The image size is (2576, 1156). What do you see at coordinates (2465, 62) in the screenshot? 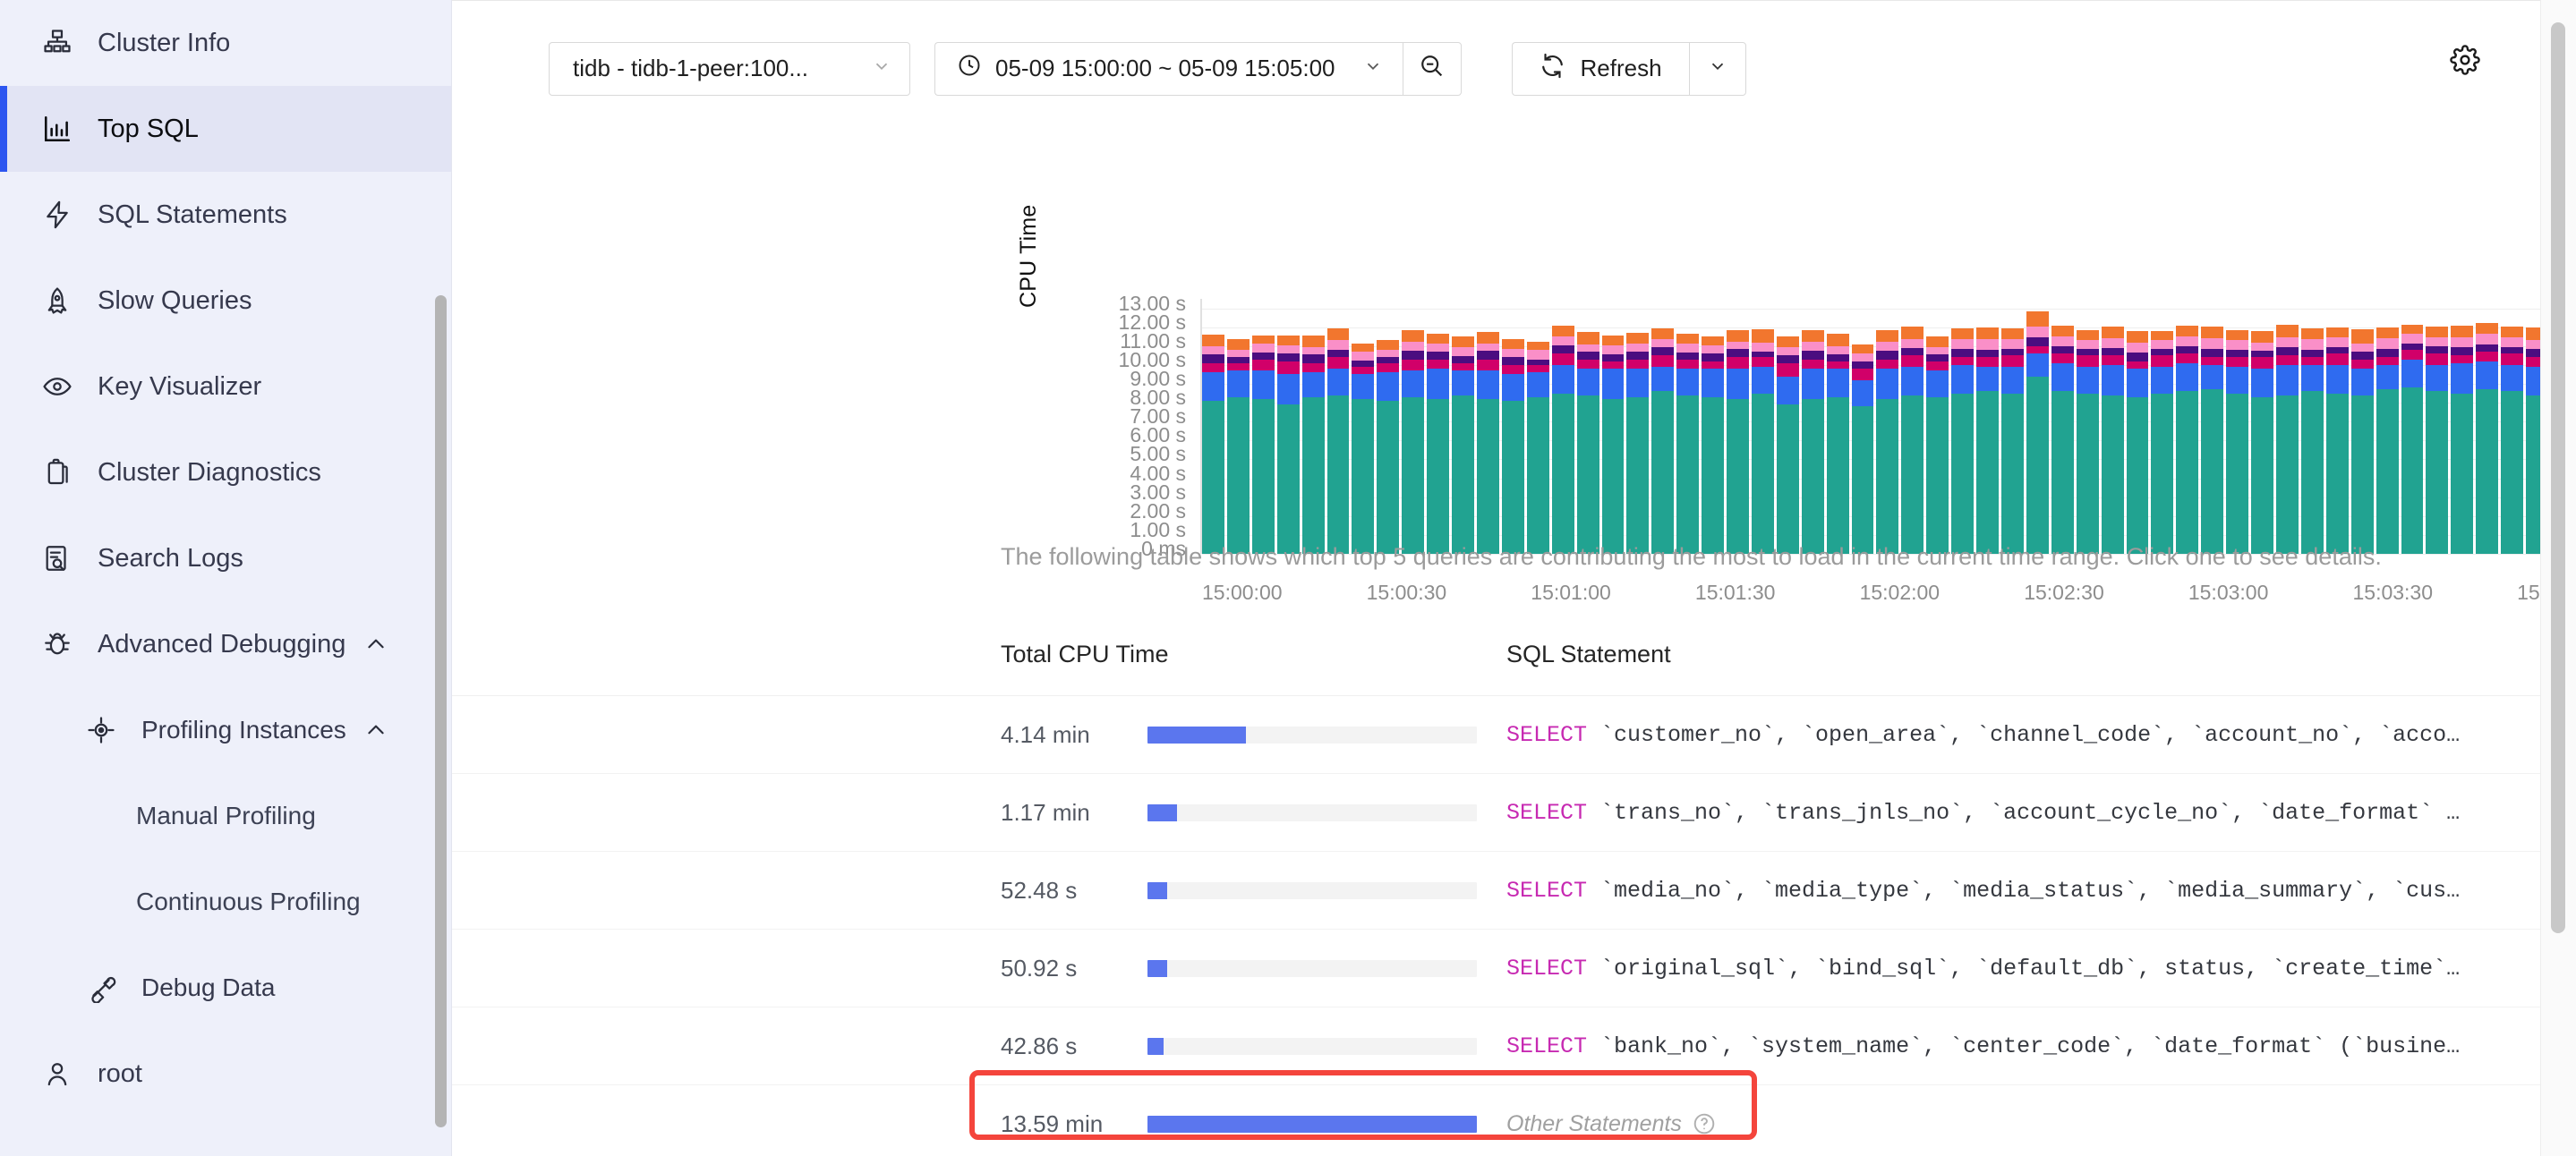
I see `settings-button` at bounding box center [2465, 62].